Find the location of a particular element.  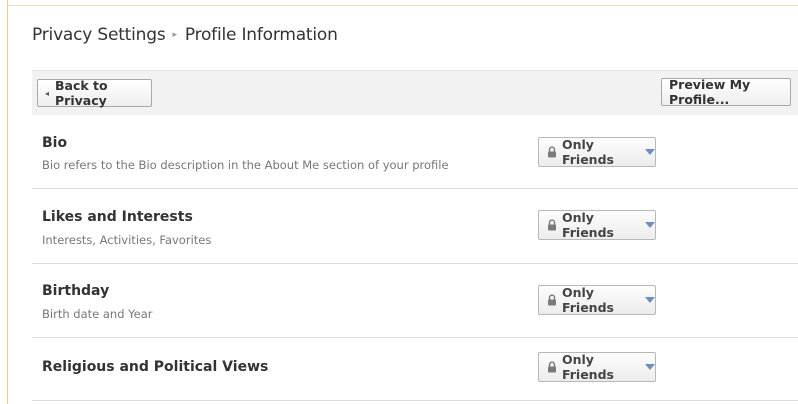

breadcrumb-current: Profile Information is located at coordinates (261, 35).